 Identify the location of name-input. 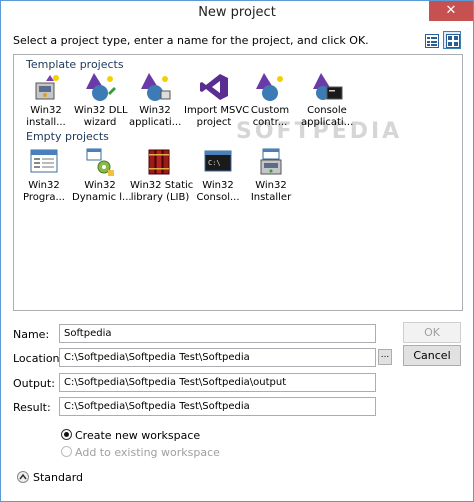
(217, 333).